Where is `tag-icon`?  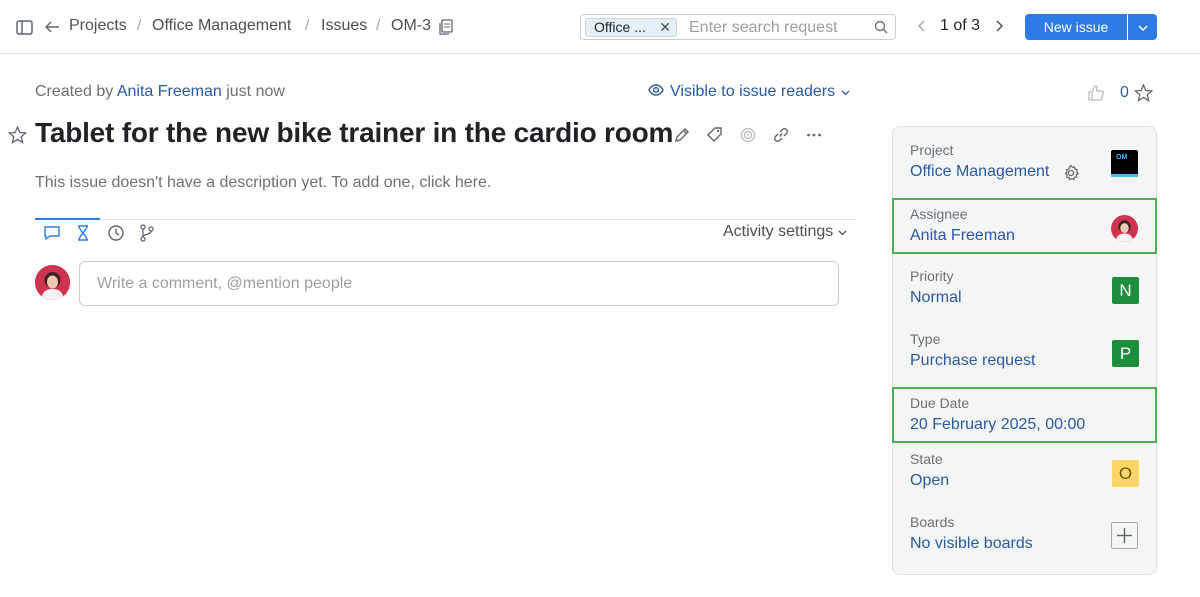 tag-icon is located at coordinates (715, 135).